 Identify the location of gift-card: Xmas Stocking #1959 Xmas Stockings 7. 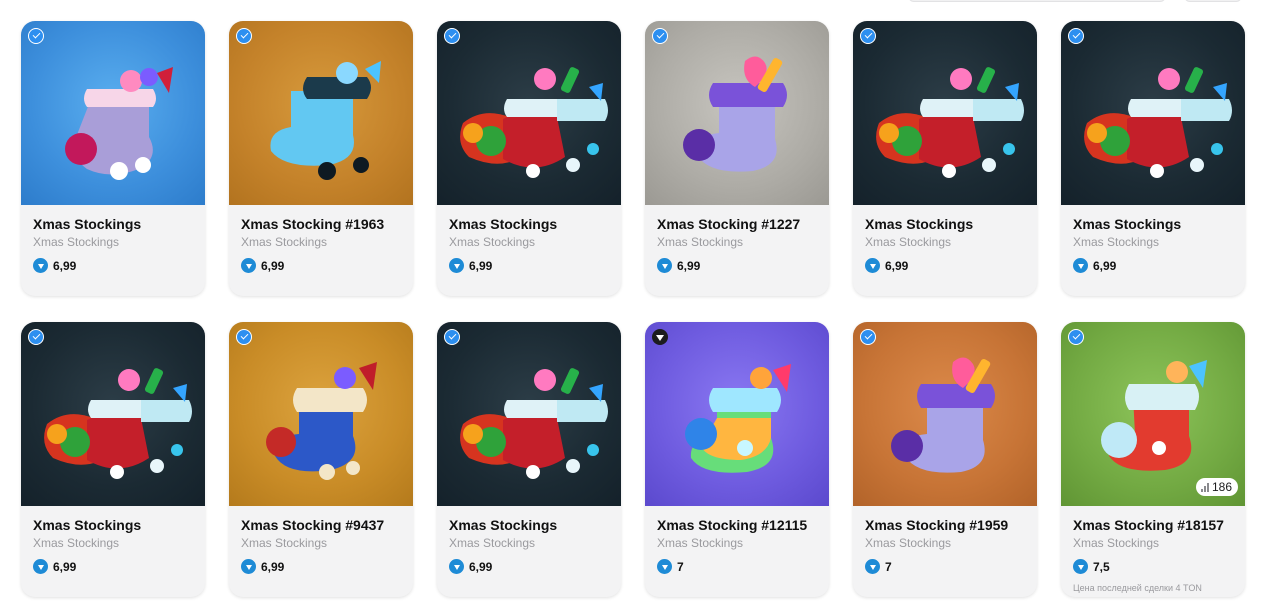
(945, 459).